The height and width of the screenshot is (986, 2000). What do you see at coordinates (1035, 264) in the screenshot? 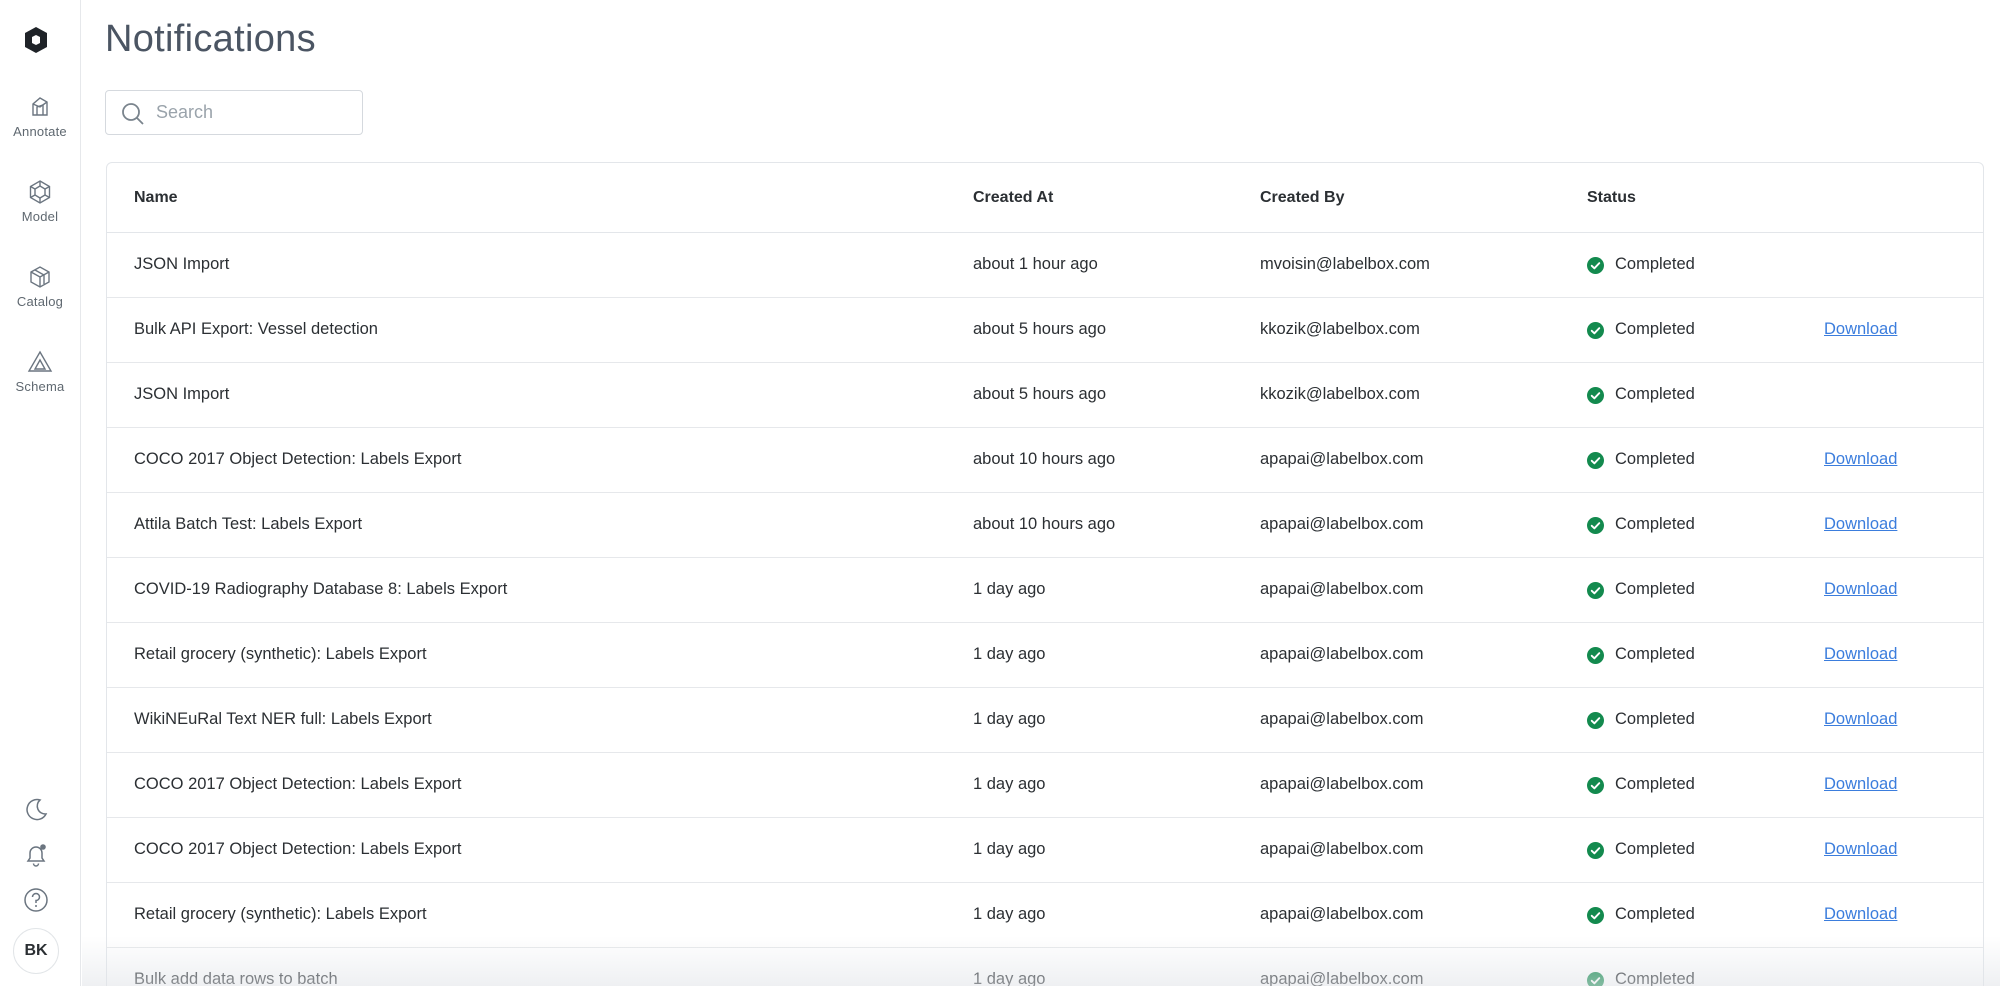
I see `row-created-at: about 1 hour ago` at bounding box center [1035, 264].